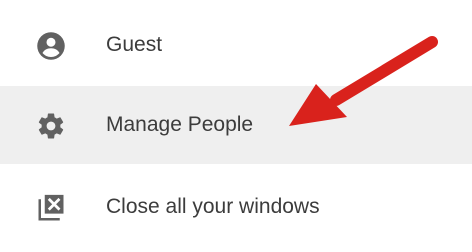 The width and height of the screenshot is (472, 252). I want to click on gear-icon, so click(51, 126).